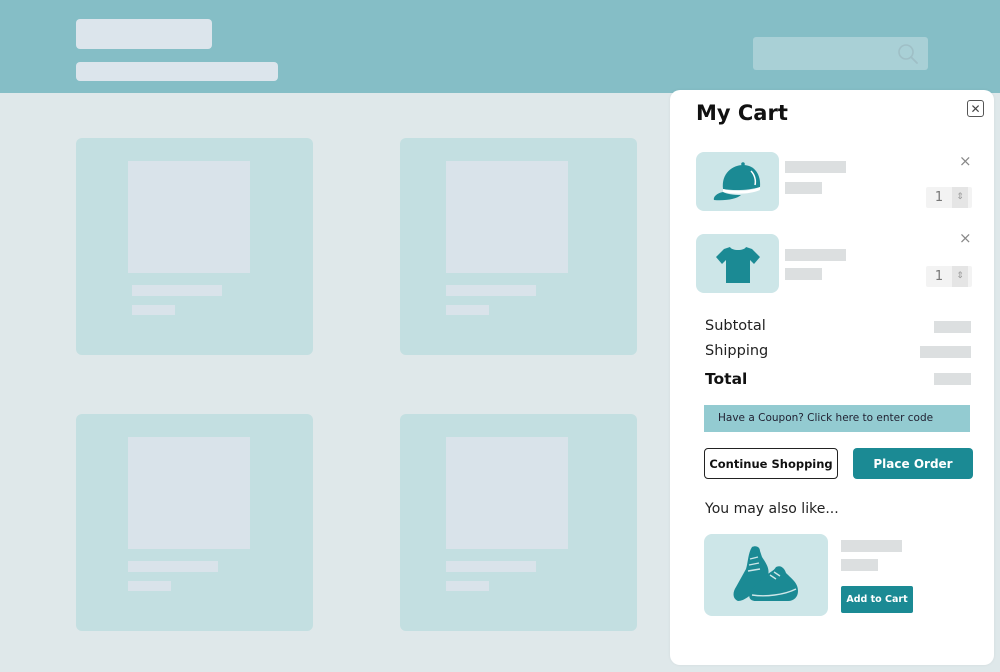  I want to click on continue-shopping-button: Continue Shopping, so click(771, 463).